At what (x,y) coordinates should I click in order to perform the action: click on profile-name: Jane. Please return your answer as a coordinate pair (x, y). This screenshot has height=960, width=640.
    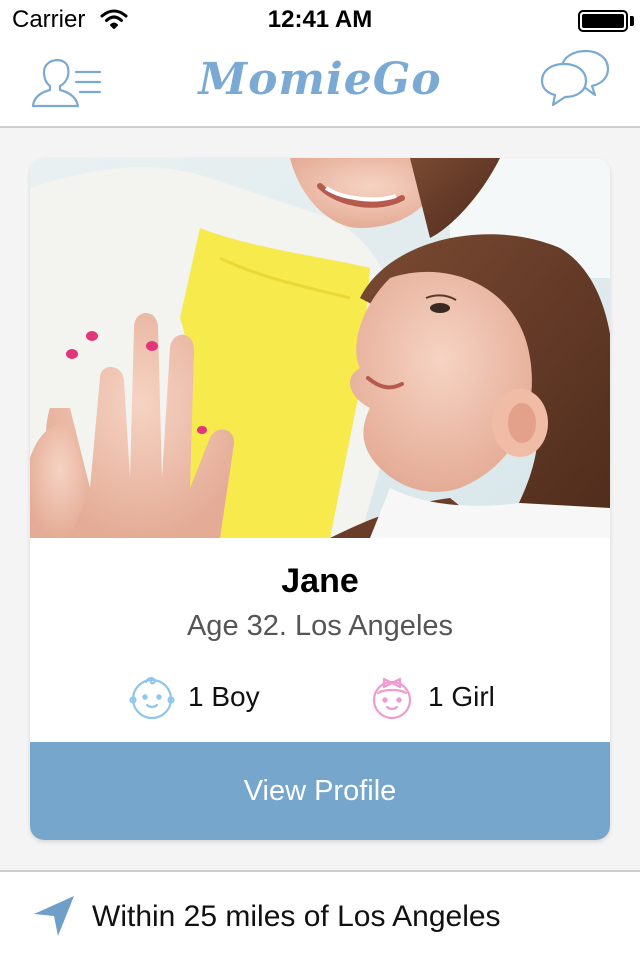
    Looking at the image, I should click on (320, 581).